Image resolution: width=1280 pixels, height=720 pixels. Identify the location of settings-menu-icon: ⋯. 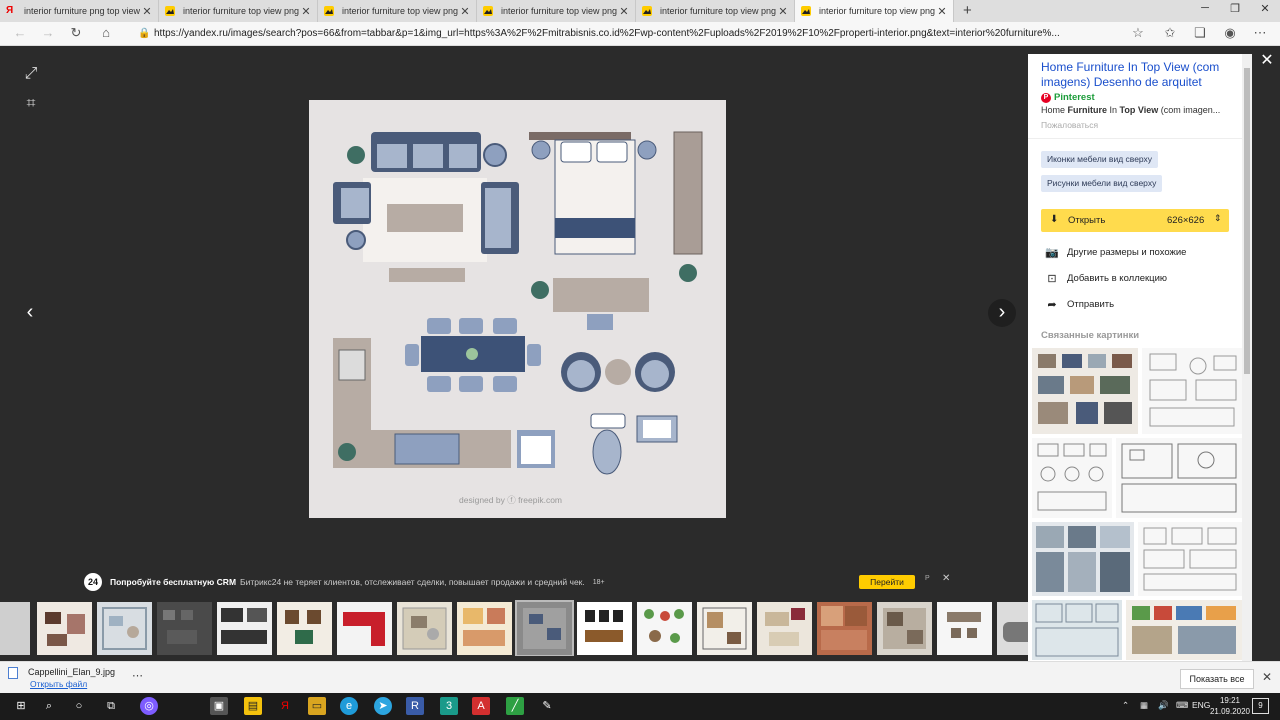
(1260, 33).